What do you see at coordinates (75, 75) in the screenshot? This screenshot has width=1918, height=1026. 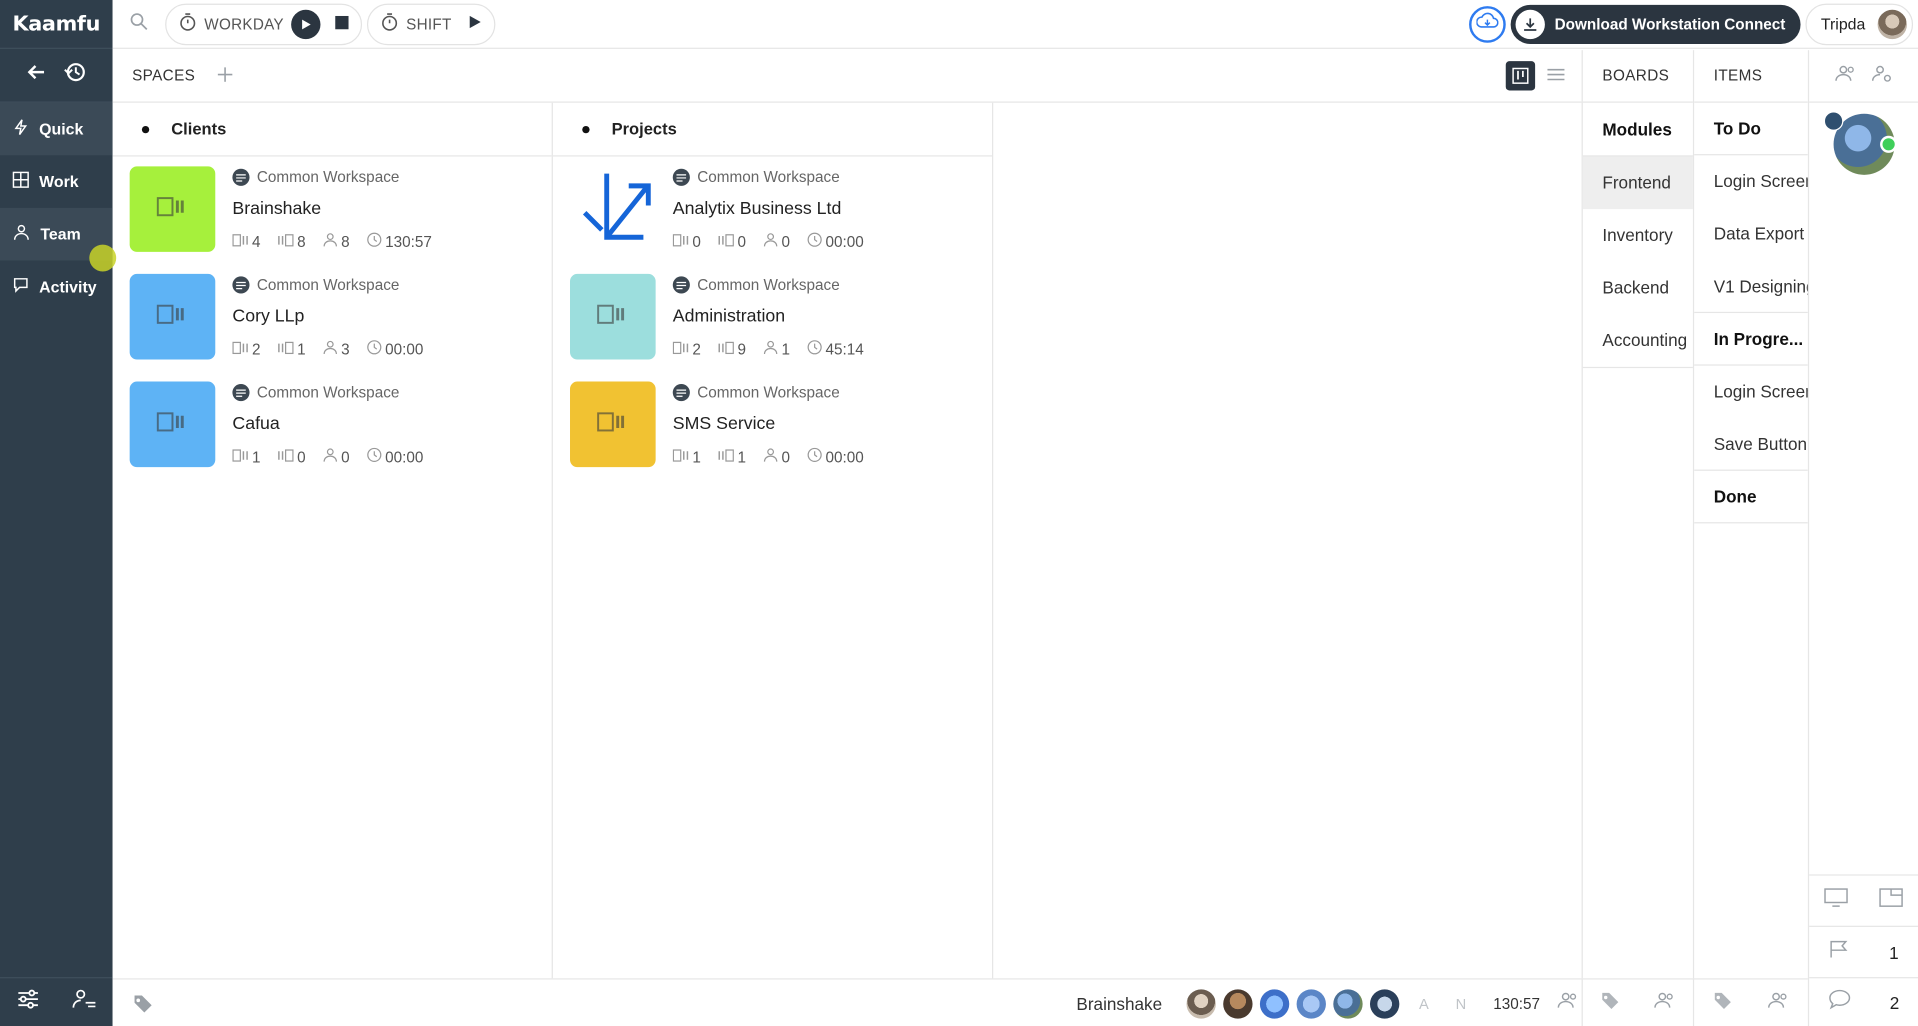 I see `history-icon` at bounding box center [75, 75].